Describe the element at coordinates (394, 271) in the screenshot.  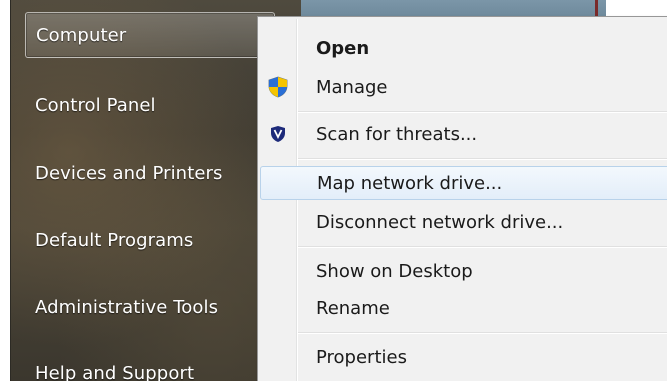
I see `menu-item-label: Show on Desktop` at that location.